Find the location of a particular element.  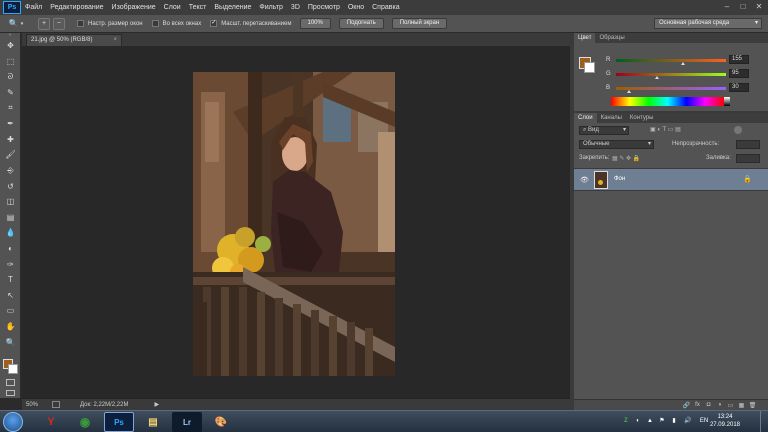

blue-track is located at coordinates (671, 89).